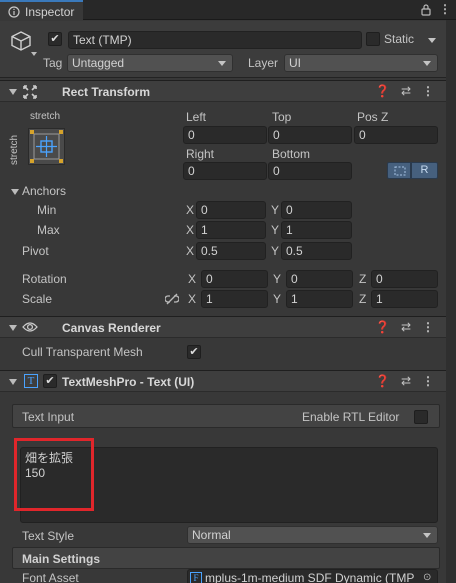  Describe the element at coordinates (223, 327) in the screenshot. I see `canvas-renderer-header: Canvas Renderer ❓ ⇄ ⋮` at that location.